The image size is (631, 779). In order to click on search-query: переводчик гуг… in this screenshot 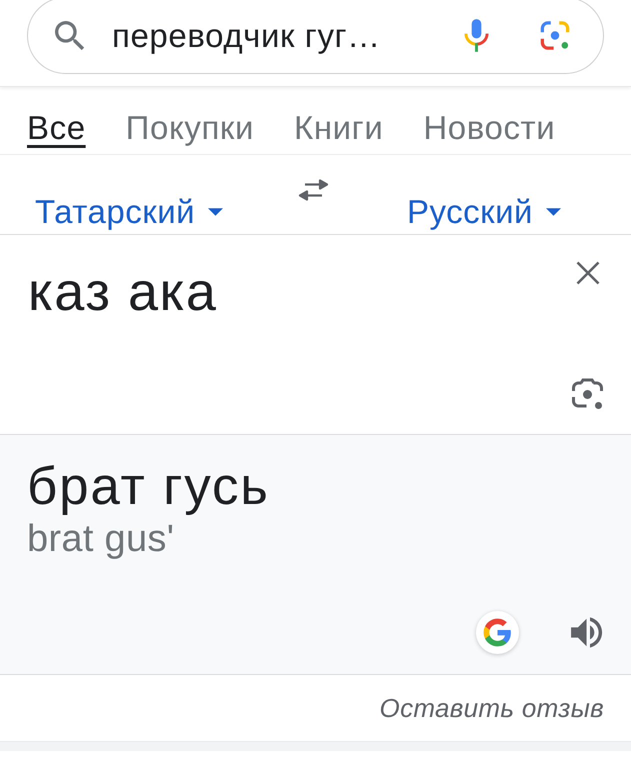, I will do `click(246, 36)`.